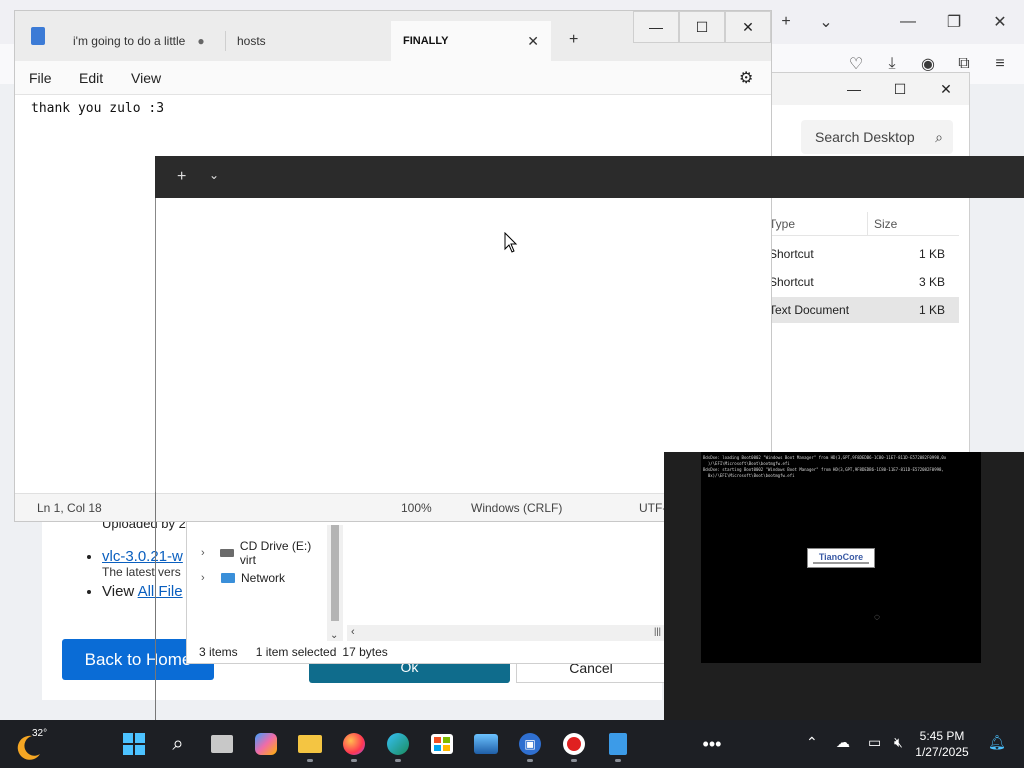 This screenshot has width=1024, height=768. What do you see at coordinates (34, 744) in the screenshot?
I see `weather-widget: 32°` at bounding box center [34, 744].